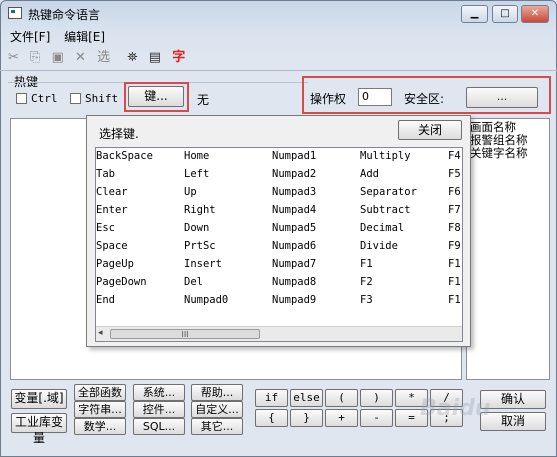 The width and height of the screenshot is (557, 457). I want to click on copy-icon: ⎘, so click(35, 57).